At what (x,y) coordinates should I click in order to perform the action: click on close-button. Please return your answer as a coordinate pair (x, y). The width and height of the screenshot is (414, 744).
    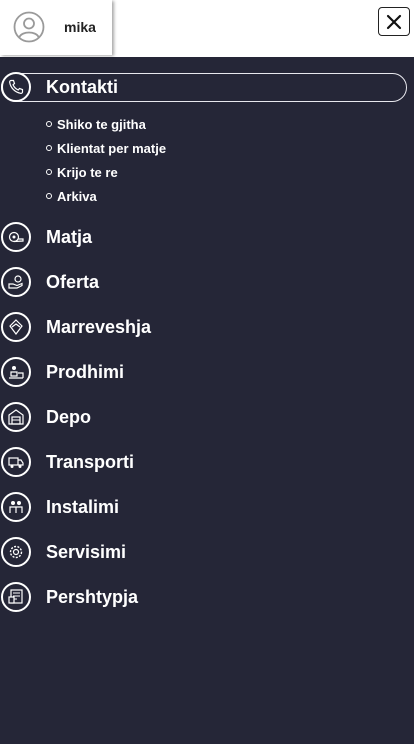
    Looking at the image, I should click on (394, 21).